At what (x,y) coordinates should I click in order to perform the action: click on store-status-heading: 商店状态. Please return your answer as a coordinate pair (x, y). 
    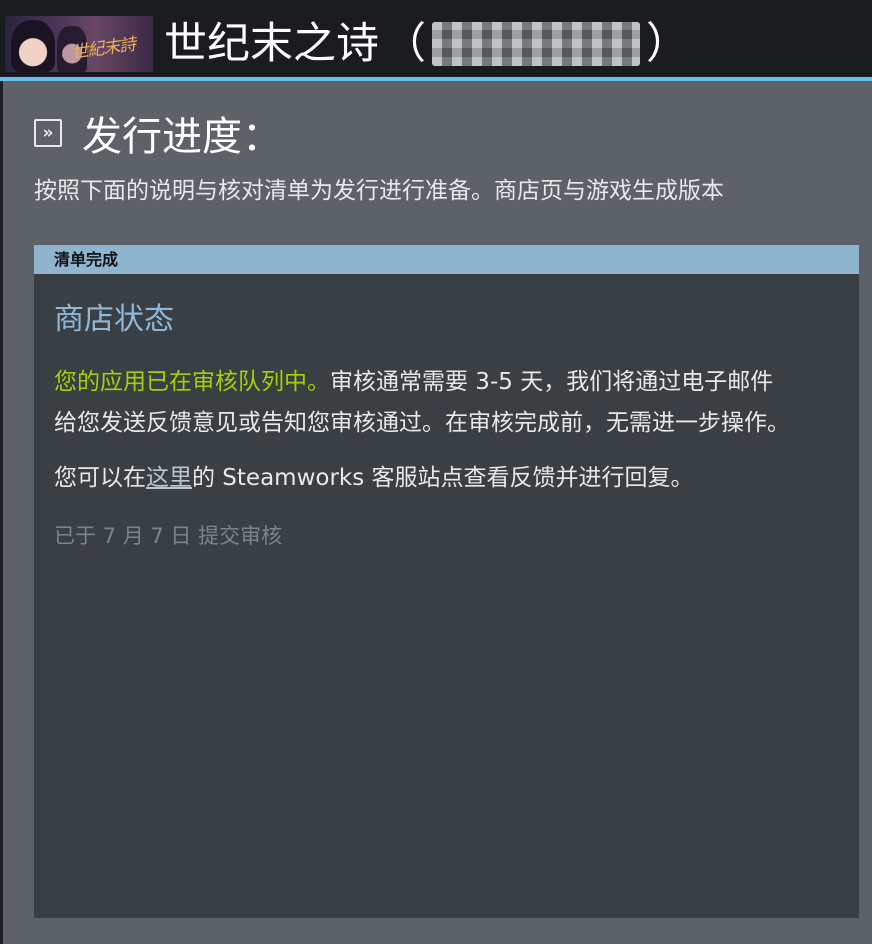
    Looking at the image, I should click on (114, 319).